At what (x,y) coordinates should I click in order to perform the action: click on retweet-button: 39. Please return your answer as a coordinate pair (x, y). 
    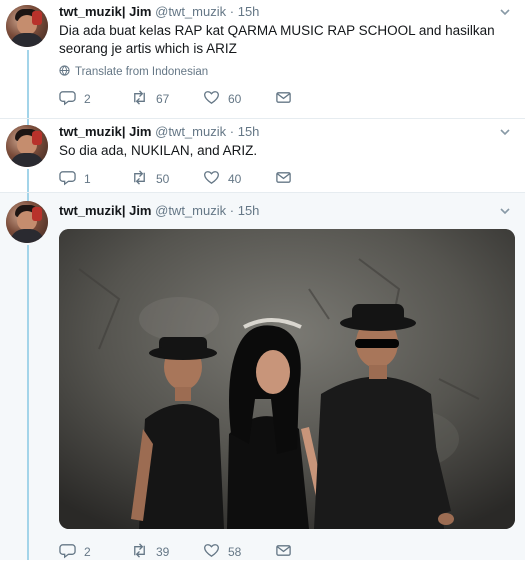
    Looking at the image, I should click on (167, 552).